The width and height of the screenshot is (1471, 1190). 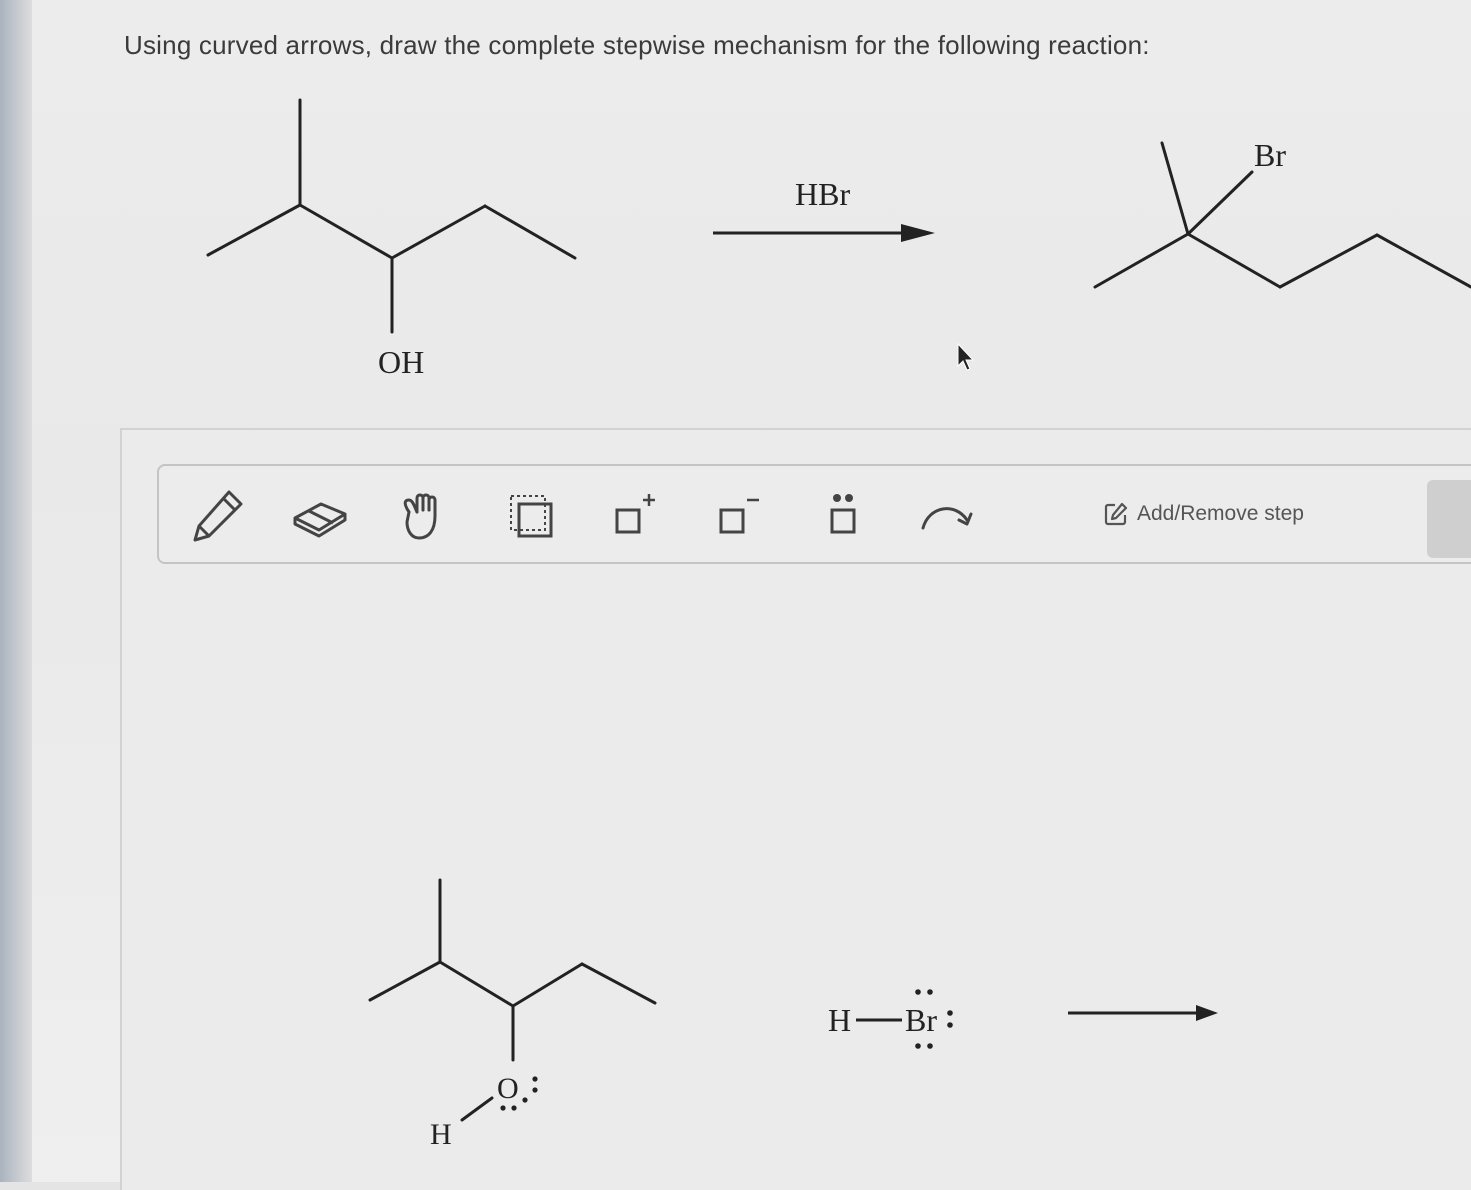 I want to click on box-dots-icon, so click(x=843, y=514).